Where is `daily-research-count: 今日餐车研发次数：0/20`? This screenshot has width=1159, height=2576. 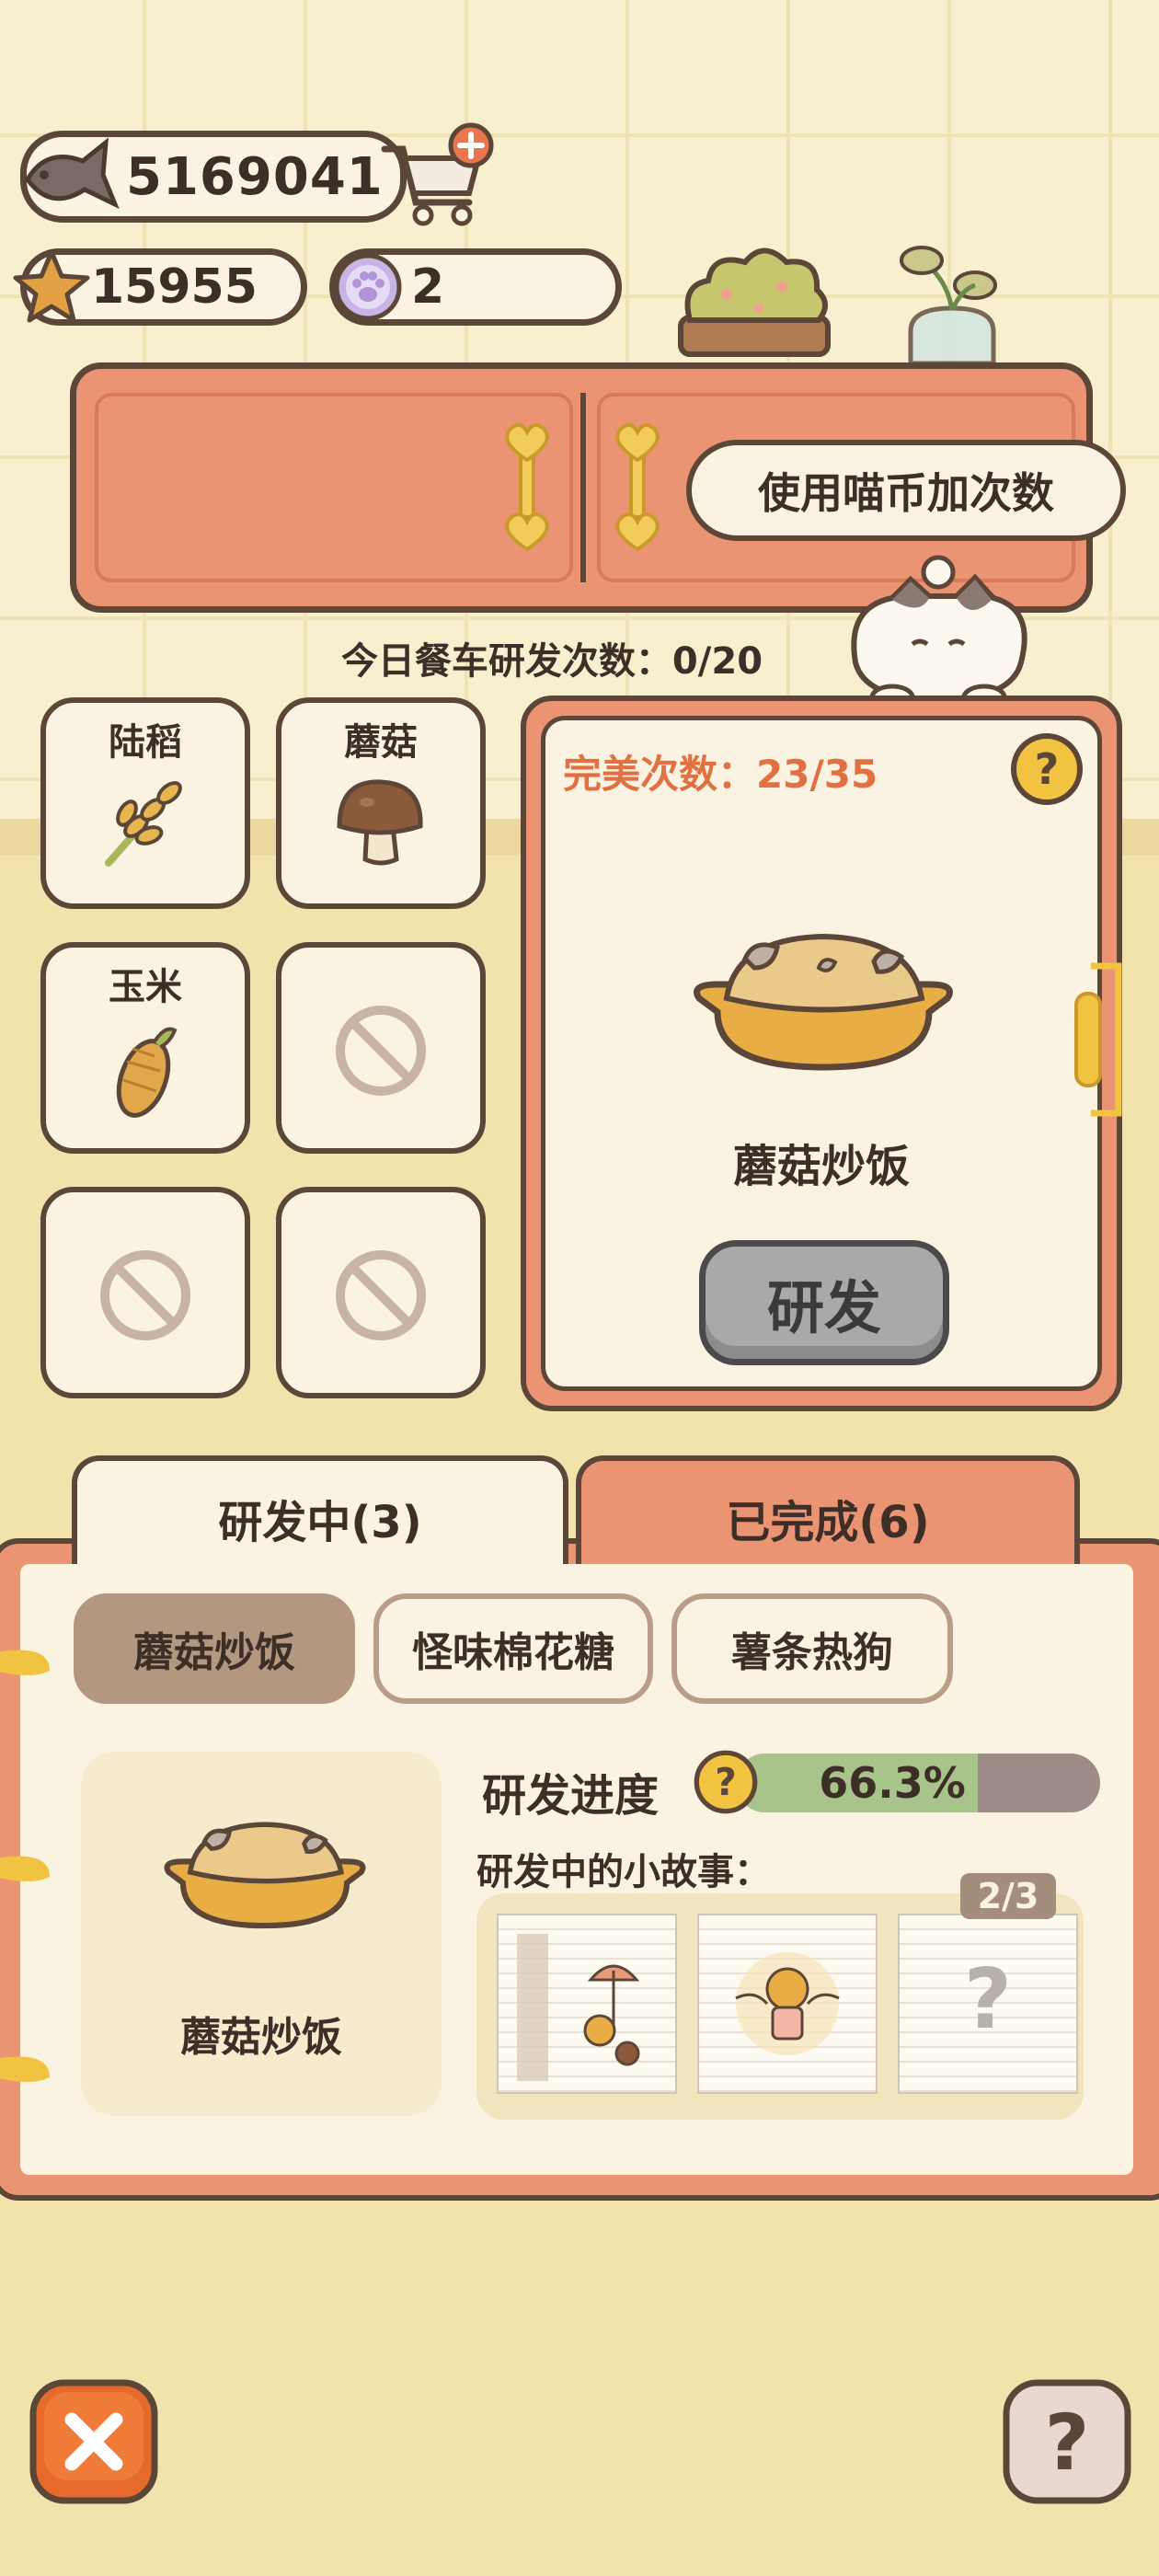 daily-research-count: 今日餐车研发次数：0/20 is located at coordinates (551, 661).